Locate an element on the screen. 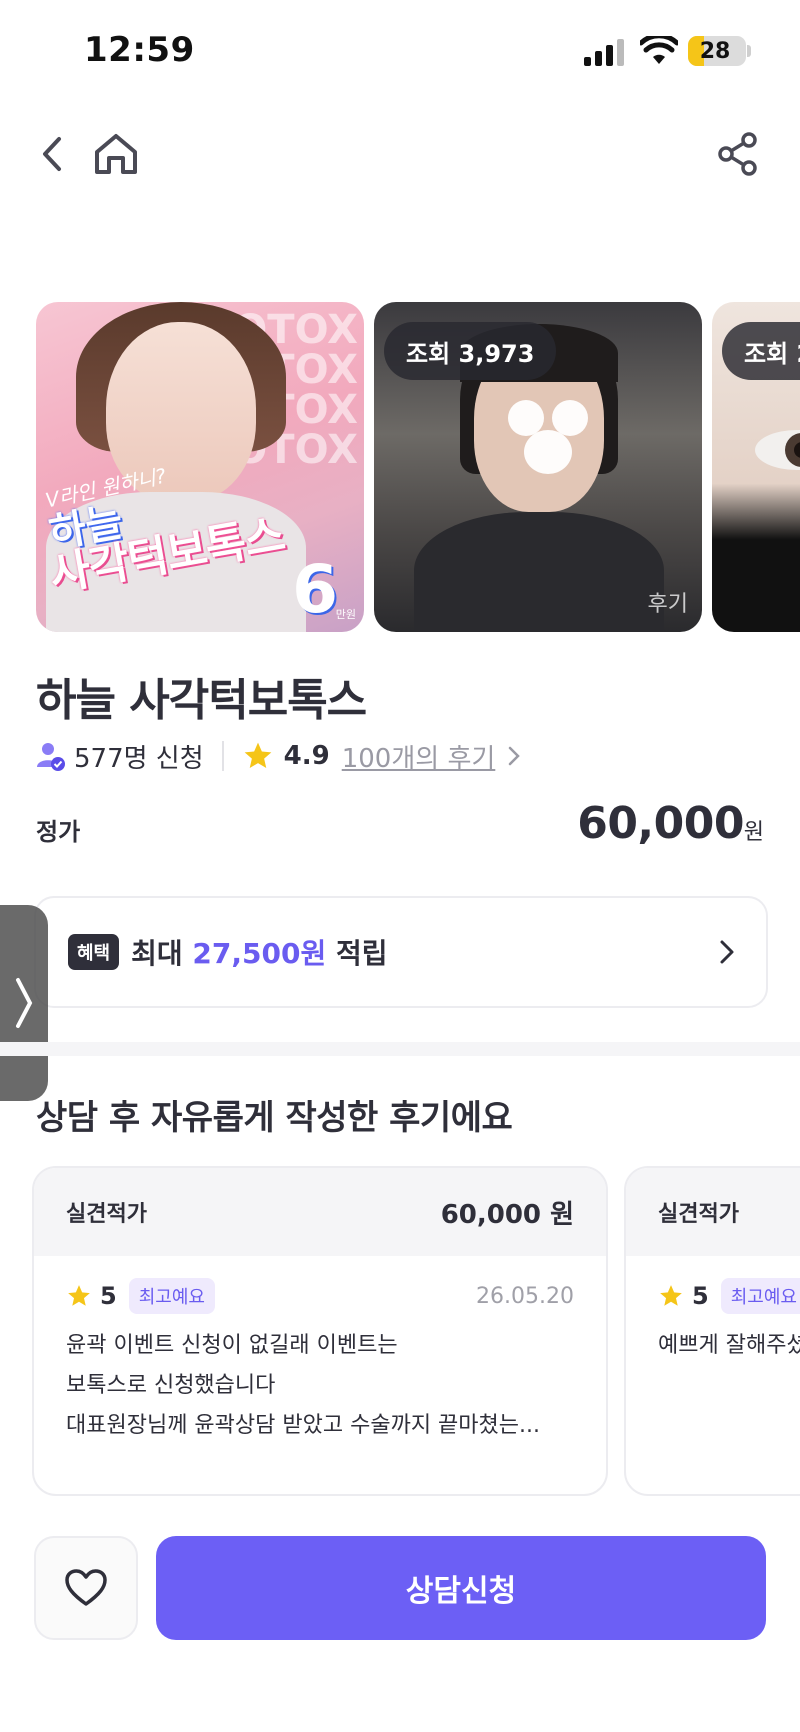  review-card: 실견적가 5 최고예요 예쁘게 잘해주셨 is located at coordinates (712, 1331).